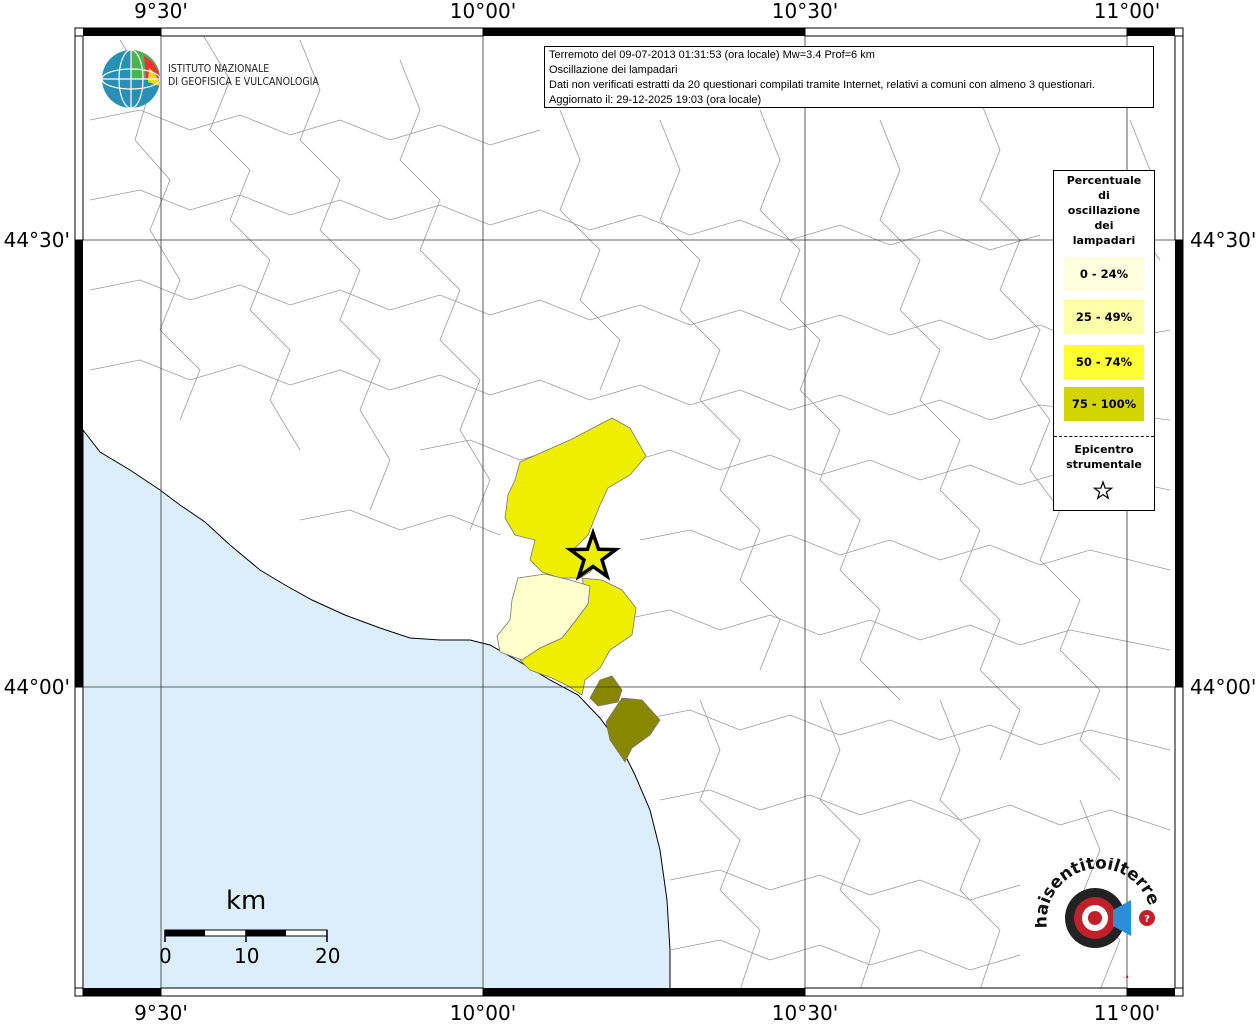 This screenshot has height=1024, width=1256. What do you see at coordinates (131, 79) in the screenshot?
I see `ingv-globe-icon` at bounding box center [131, 79].